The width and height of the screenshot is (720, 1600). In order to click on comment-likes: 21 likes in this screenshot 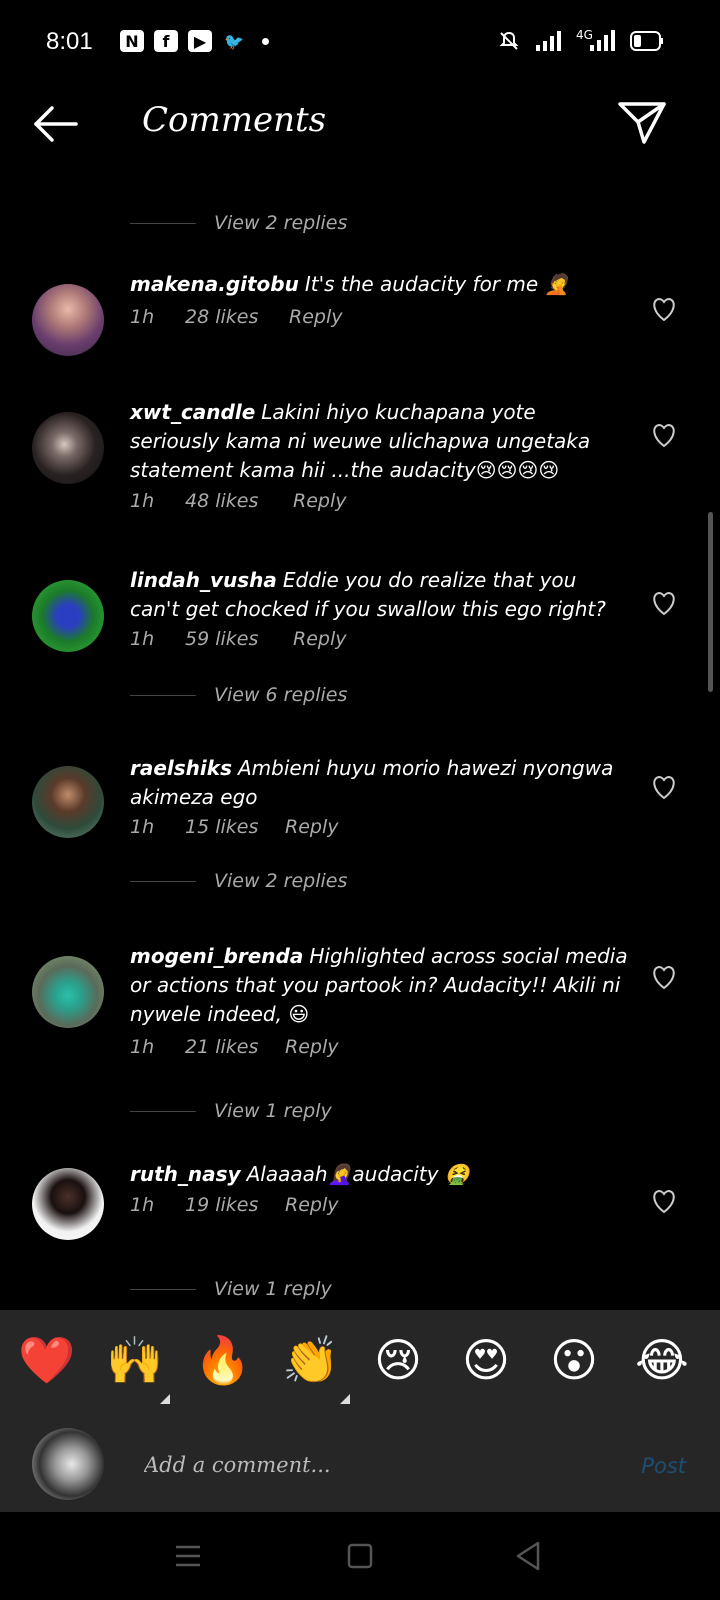, I will do `click(235, 1047)`.